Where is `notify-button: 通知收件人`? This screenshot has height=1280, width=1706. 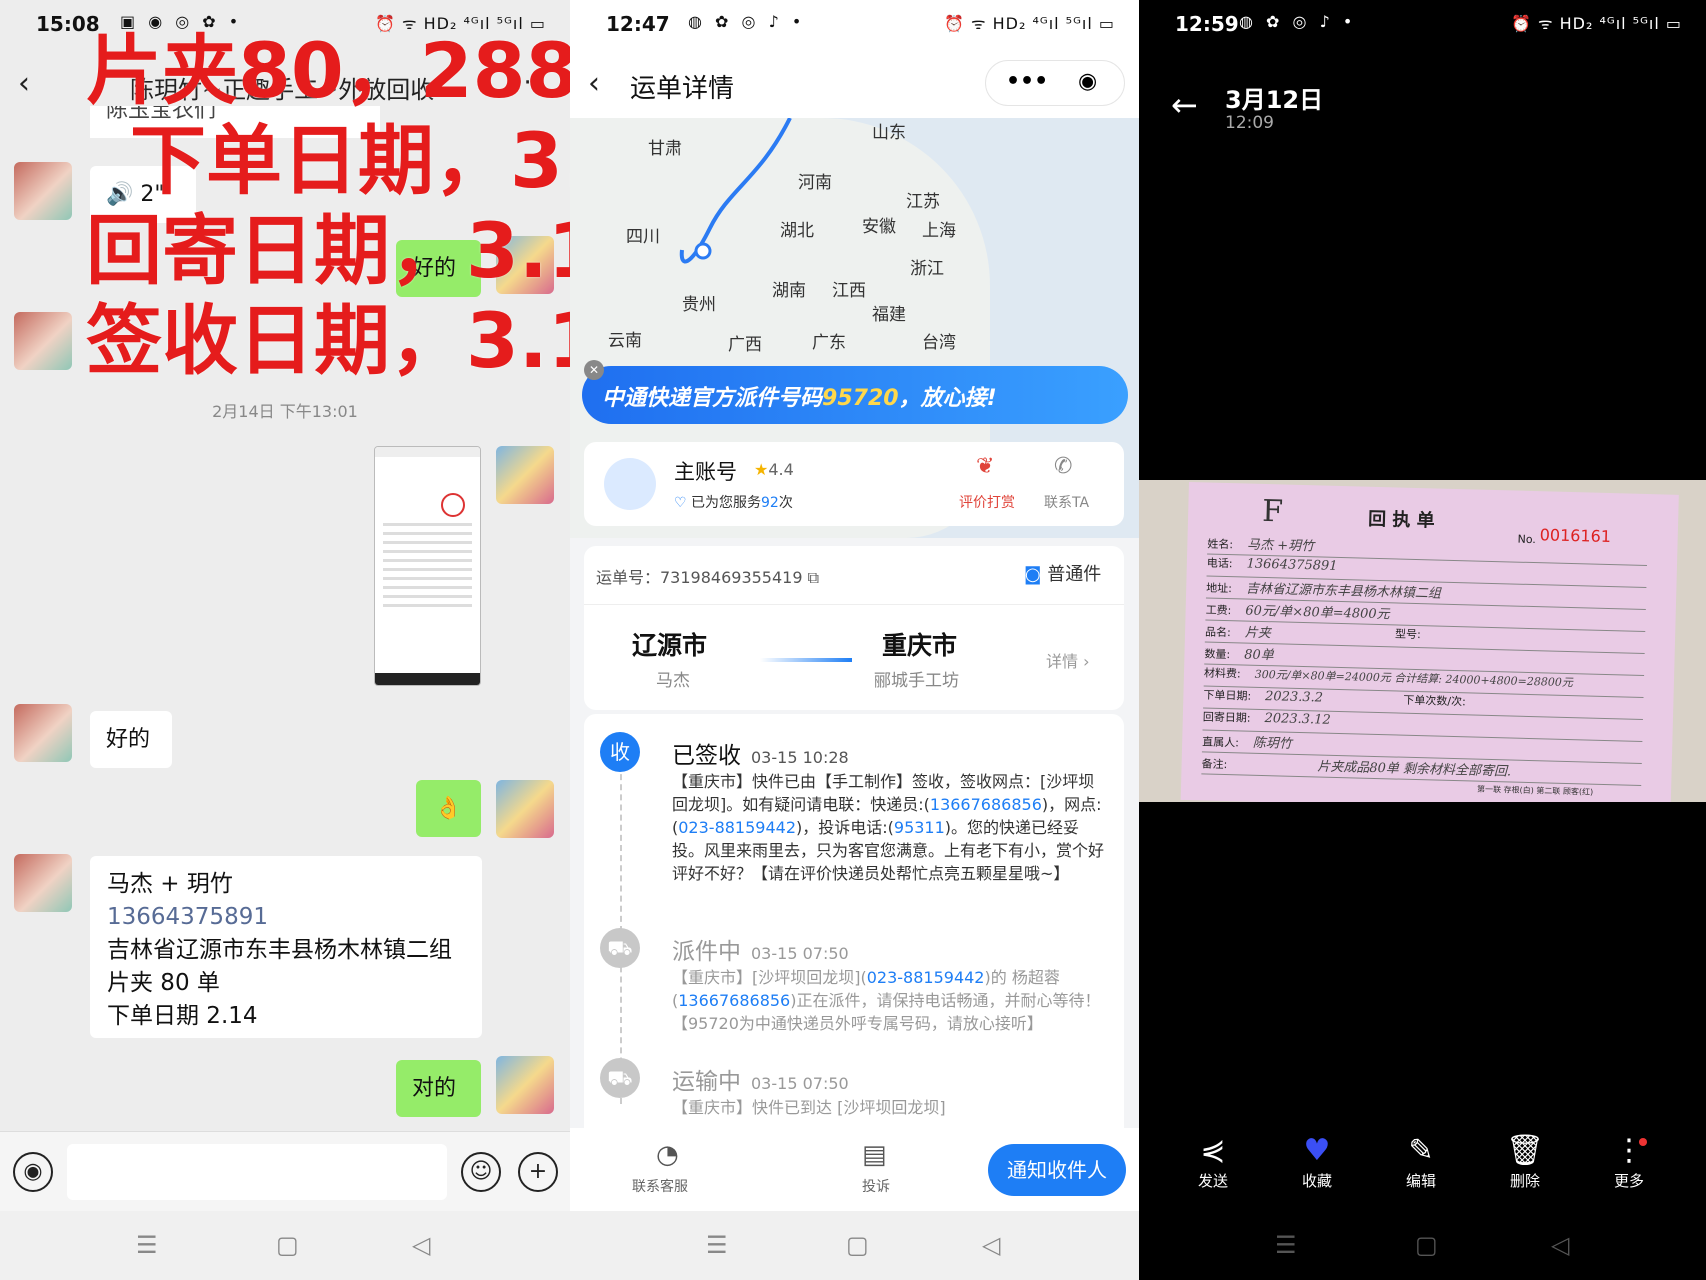
notify-button: 通知收件人 is located at coordinates (1057, 1170).